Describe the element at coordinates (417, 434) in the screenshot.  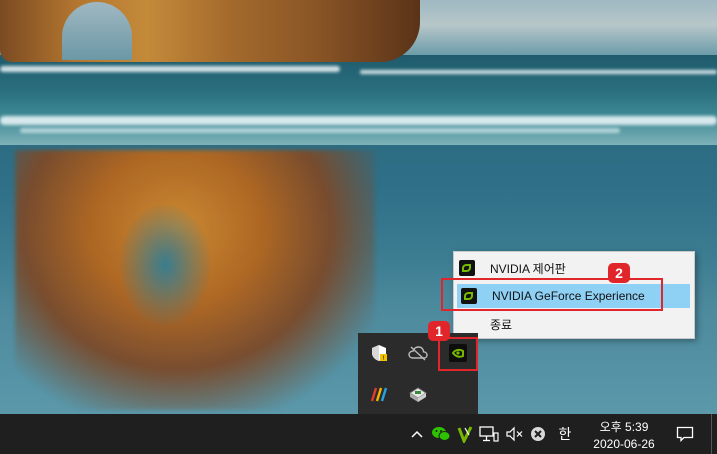
I see `chevron-up-icon` at that location.